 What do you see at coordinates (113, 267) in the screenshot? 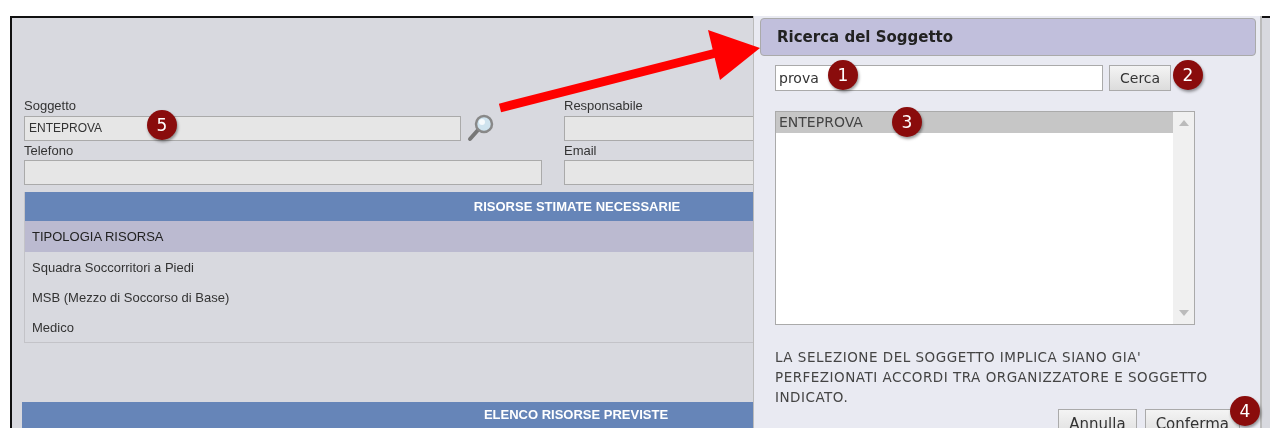
I see `table-cell: Squadra Soccorritori a Piedi` at bounding box center [113, 267].